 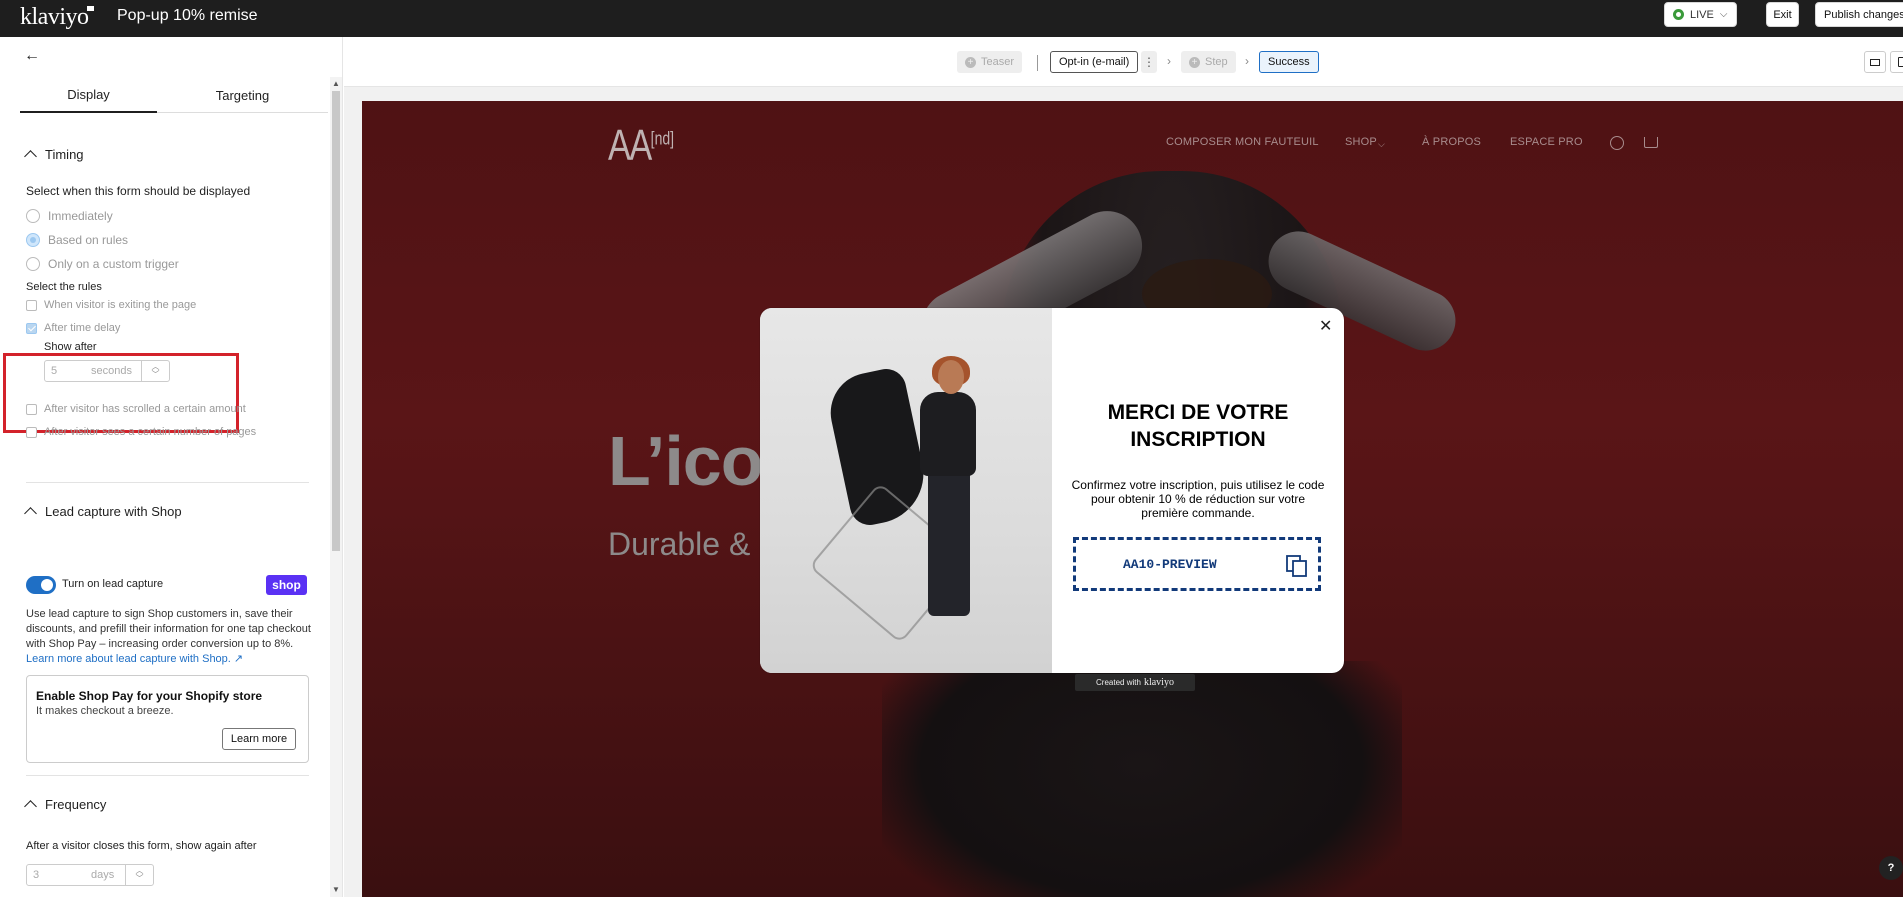 What do you see at coordinates (336, 321) in the screenshot?
I see `scrollbar-thumb` at bounding box center [336, 321].